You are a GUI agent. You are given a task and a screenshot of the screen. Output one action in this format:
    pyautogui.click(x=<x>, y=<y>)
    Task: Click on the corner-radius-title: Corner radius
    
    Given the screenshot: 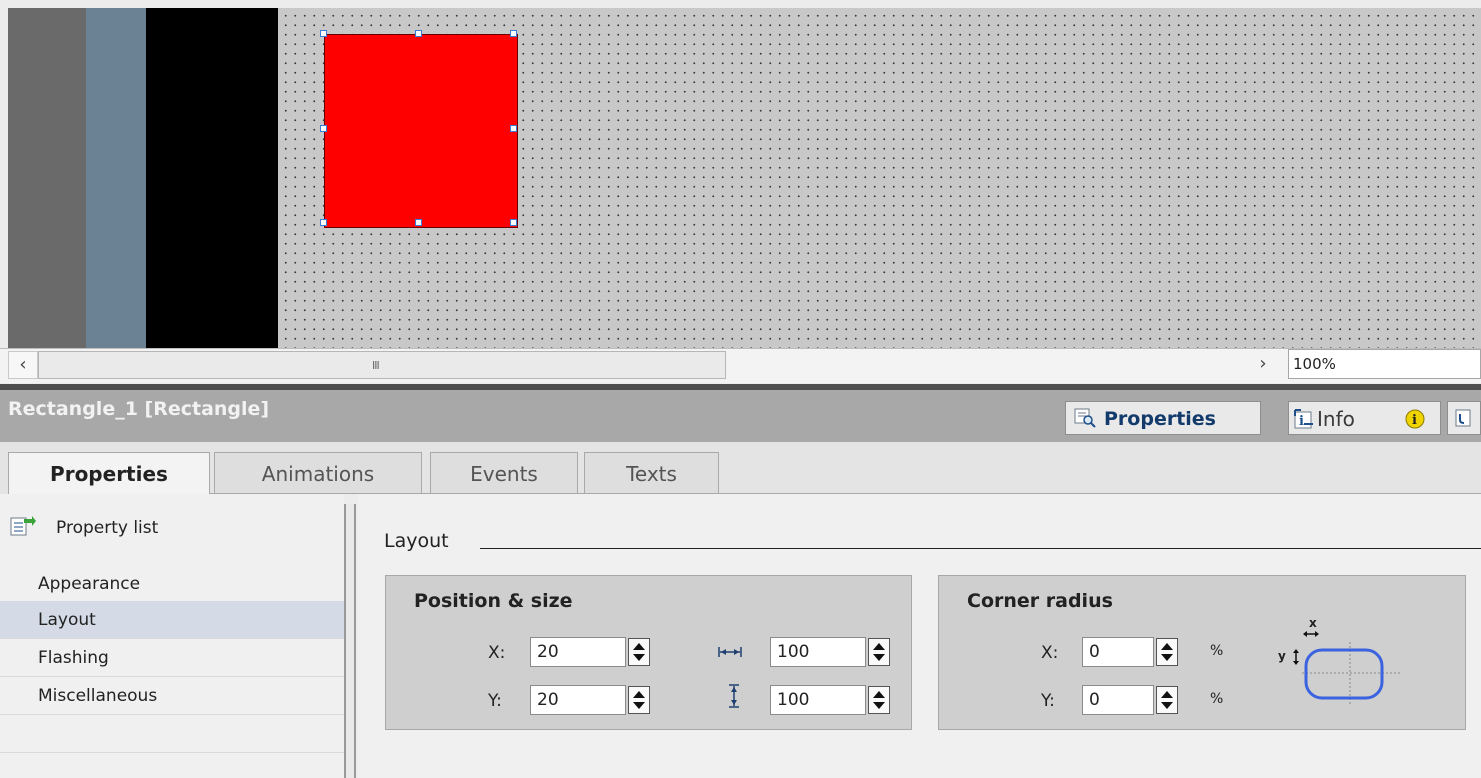 What is the action you would take?
    pyautogui.click(x=1040, y=601)
    